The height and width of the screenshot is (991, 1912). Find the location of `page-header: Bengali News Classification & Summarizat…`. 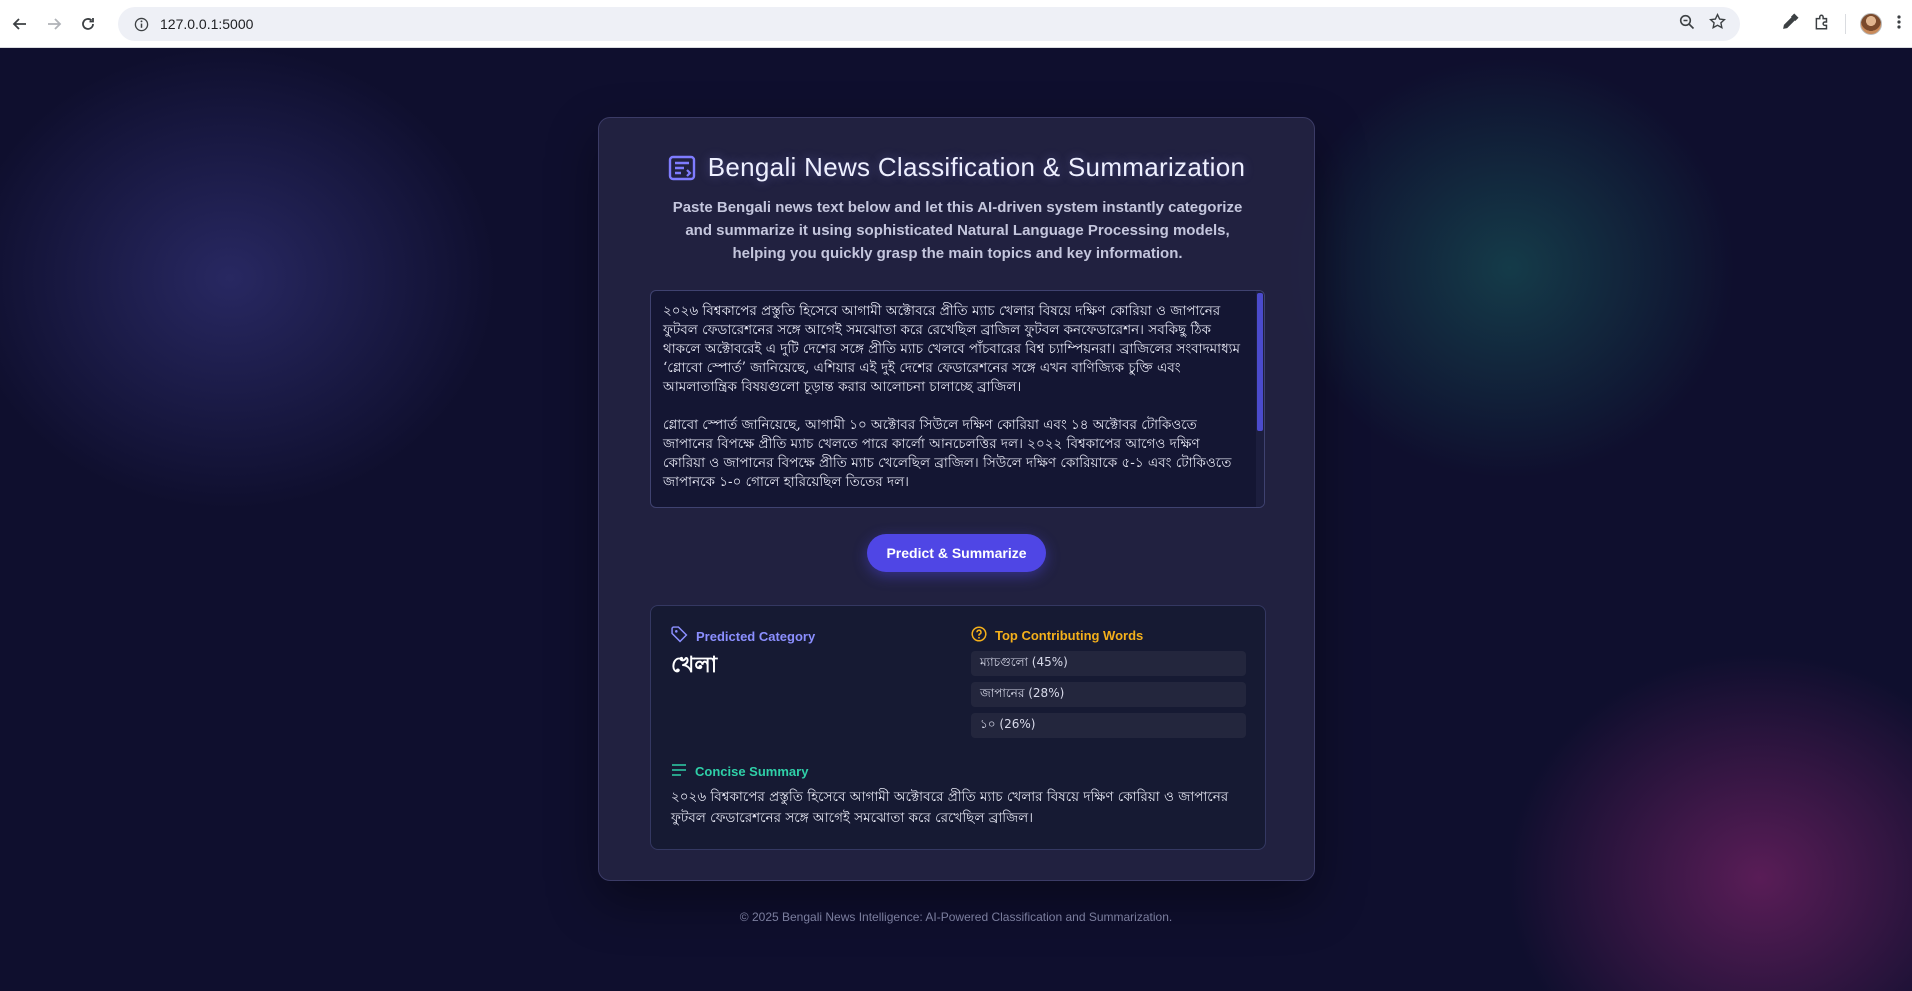

page-header: Bengali News Classification & Summarizat… is located at coordinates (956, 167).